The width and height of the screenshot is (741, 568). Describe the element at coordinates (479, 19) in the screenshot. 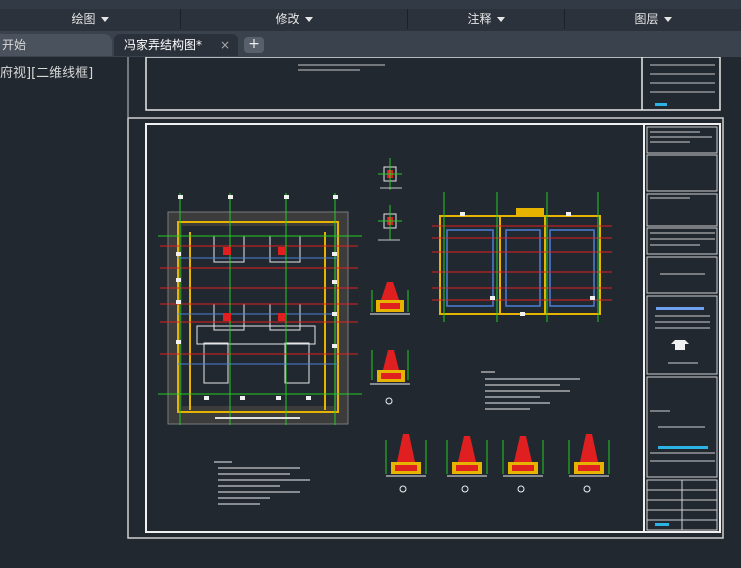

I see `panel-annotate-label: 注释` at that location.